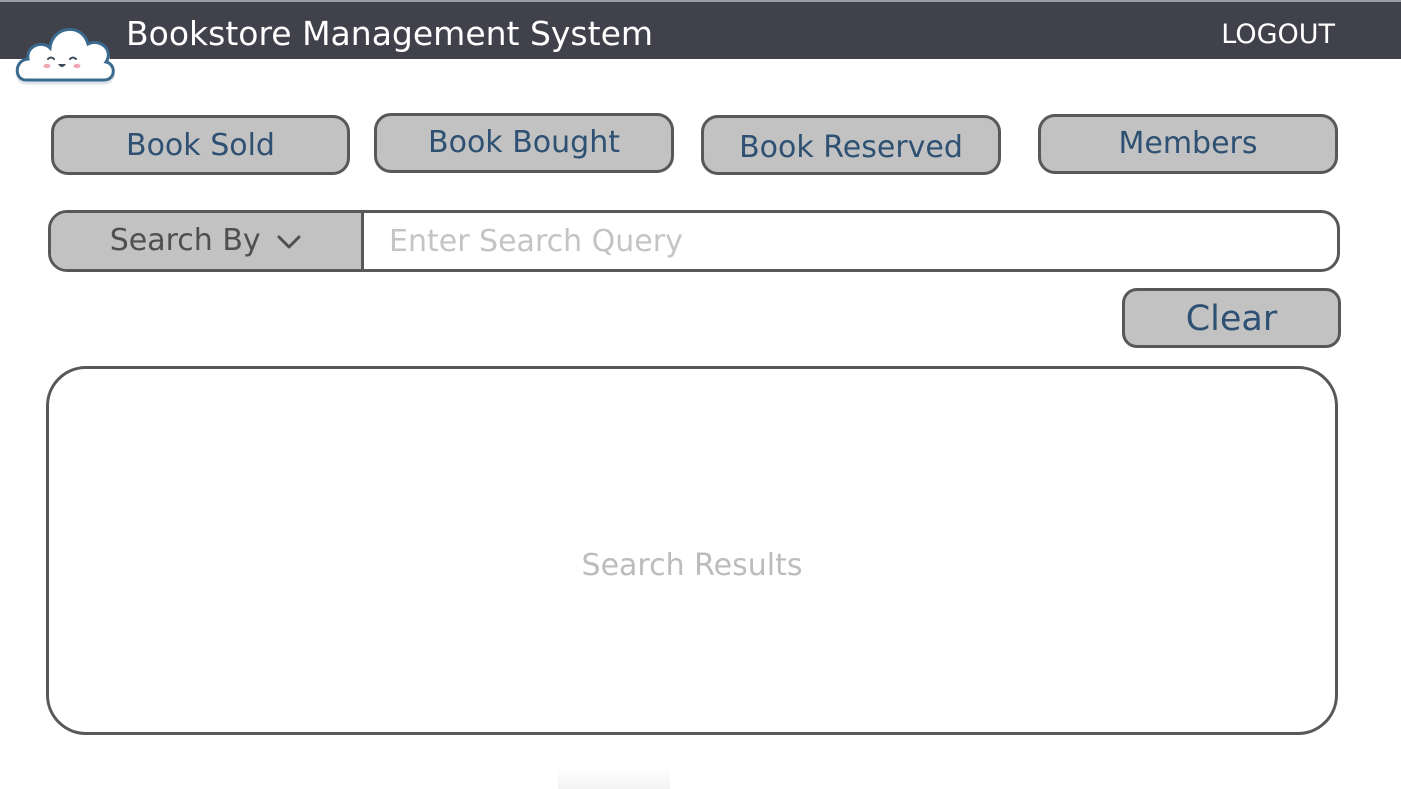  Describe the element at coordinates (185, 240) in the screenshot. I see `search-by-label: Search By` at that location.